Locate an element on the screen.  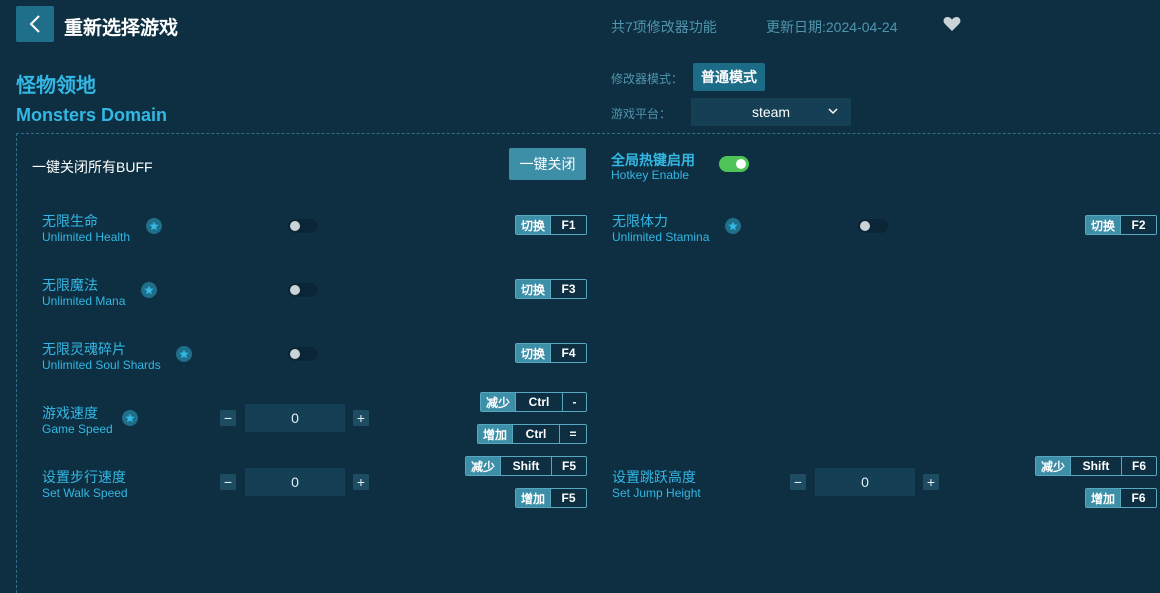
mode-button: 普通模式 is located at coordinates (729, 77).